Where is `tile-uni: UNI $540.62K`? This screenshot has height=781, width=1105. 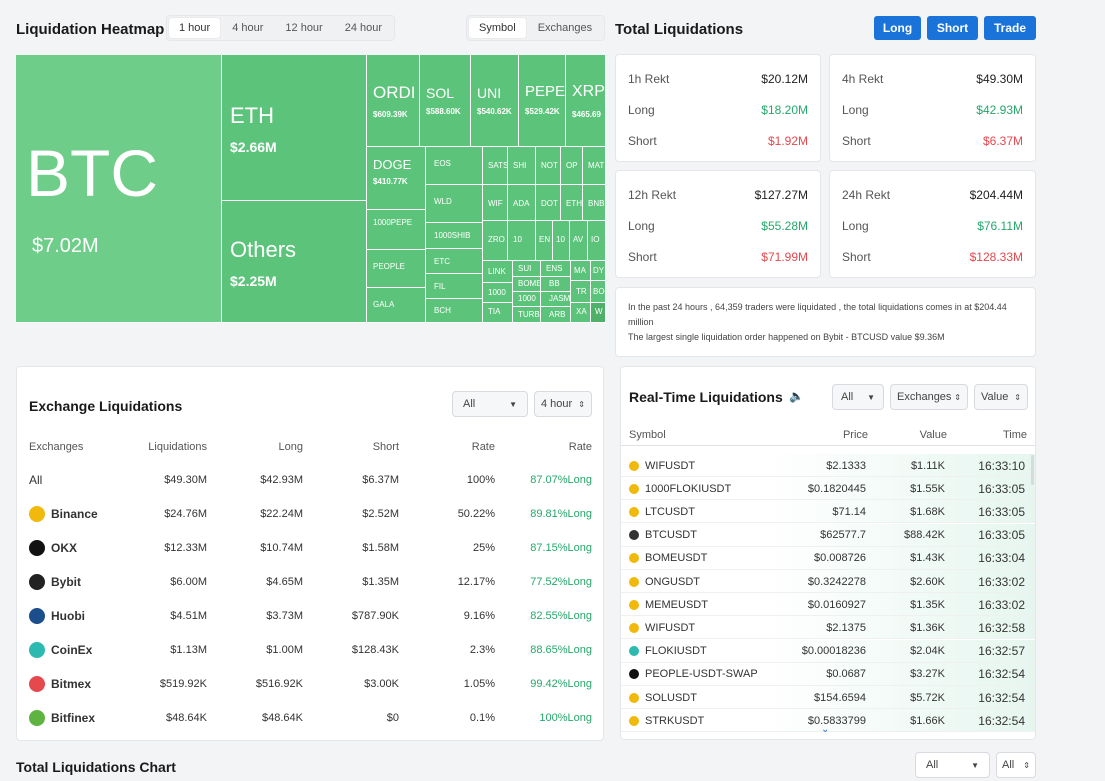
tile-uni: UNI $540.62K is located at coordinates (495, 101).